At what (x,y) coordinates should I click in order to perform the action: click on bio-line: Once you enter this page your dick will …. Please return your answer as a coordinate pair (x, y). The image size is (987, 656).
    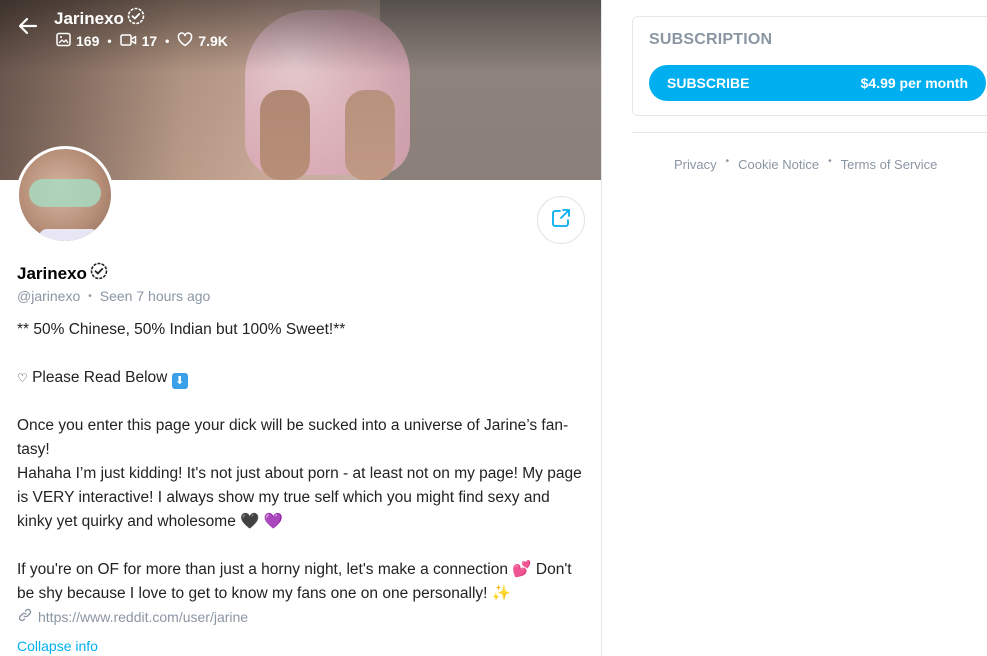
    Looking at the image, I should click on (293, 437).